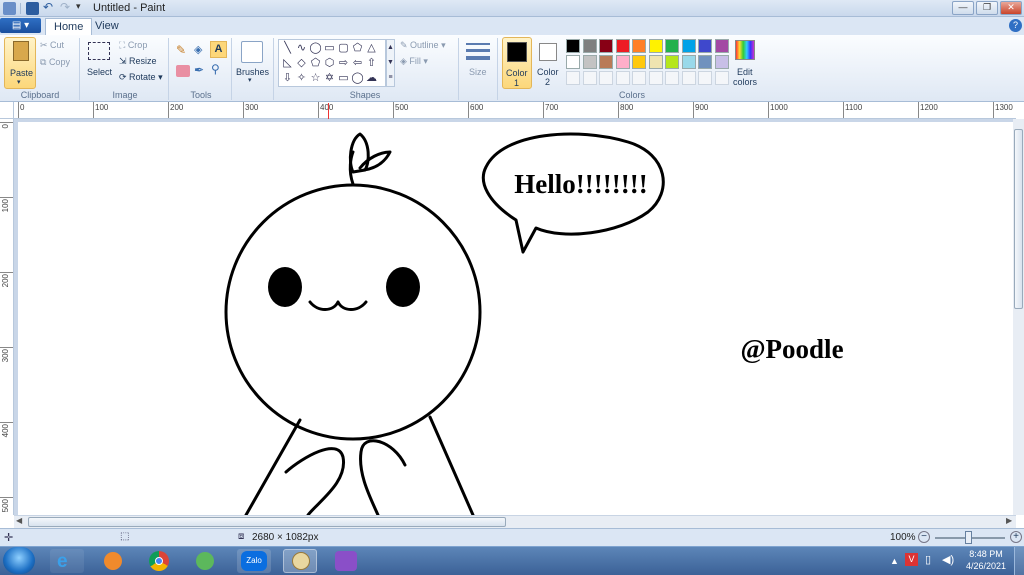 The height and width of the screenshot is (575, 1024). What do you see at coordinates (67, 561) in the screenshot?
I see `internet-explorer-icon: e` at bounding box center [67, 561].